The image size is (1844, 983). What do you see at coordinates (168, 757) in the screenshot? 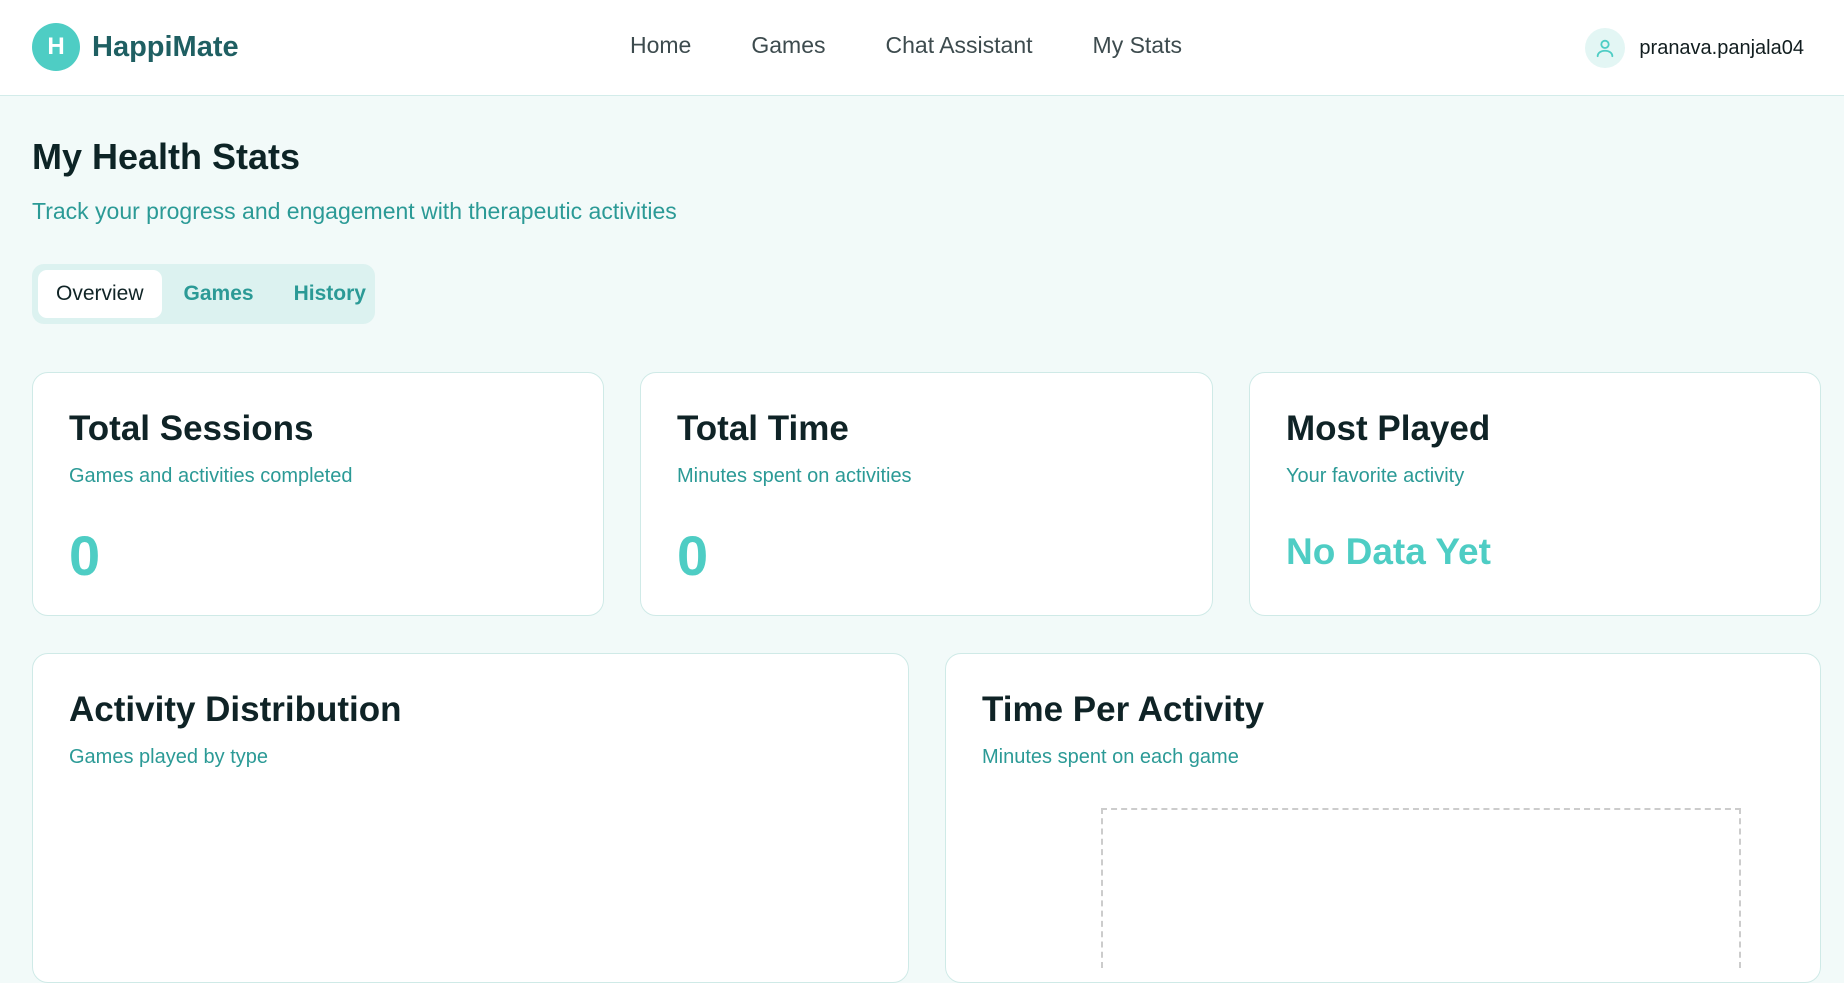
I see `card-subtitle: Games played by type` at bounding box center [168, 757].